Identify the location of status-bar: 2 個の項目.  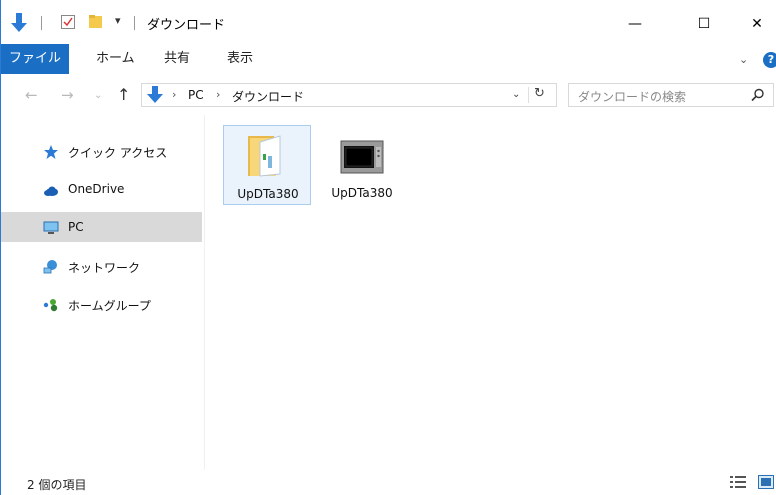
(388, 482).